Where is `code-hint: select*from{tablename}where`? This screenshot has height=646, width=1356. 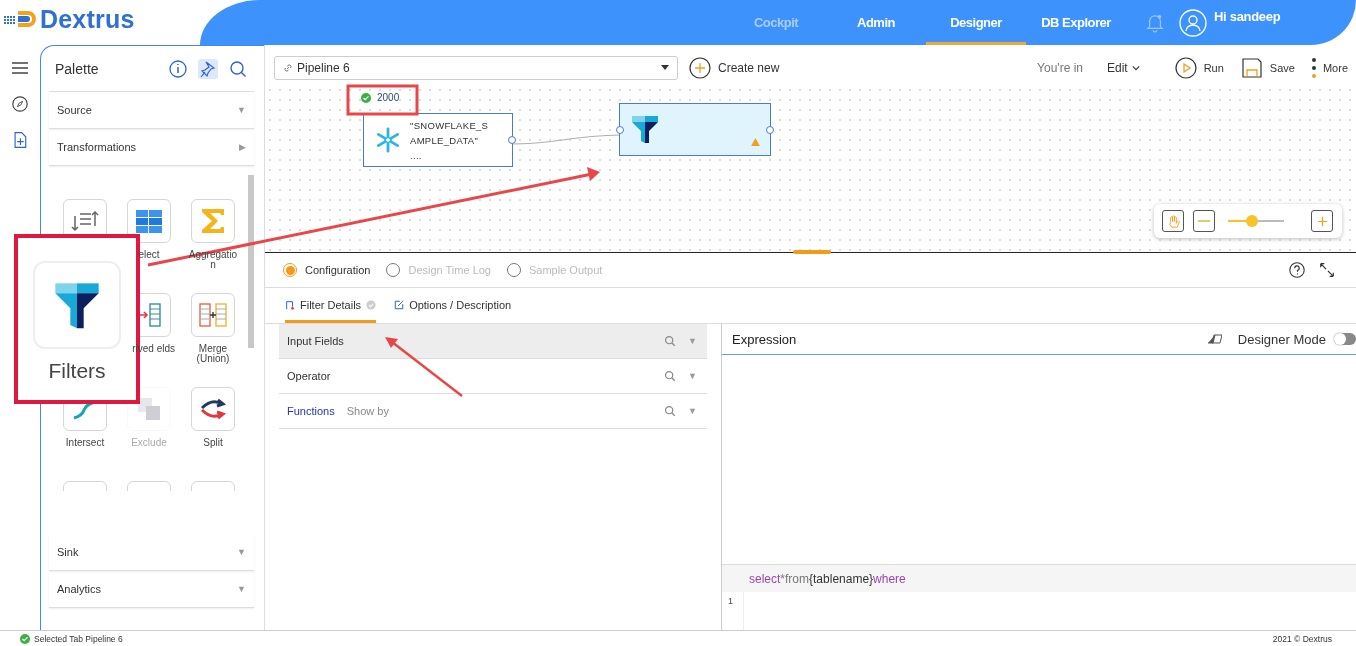 code-hint: select*from{tablename}where is located at coordinates (1039, 578).